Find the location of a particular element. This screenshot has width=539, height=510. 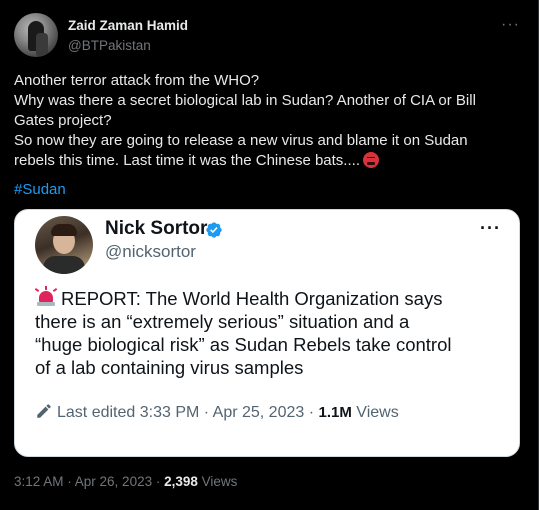

angry-face-icon is located at coordinates (370, 160).